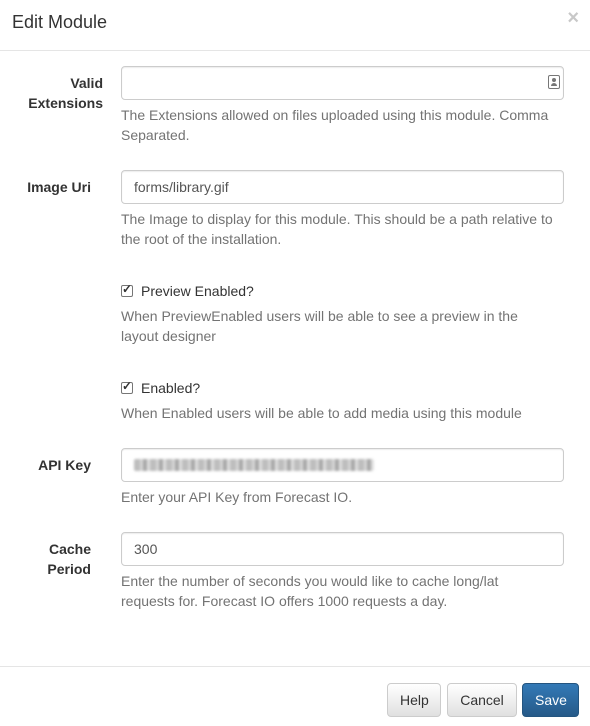 The height and width of the screenshot is (726, 590). Describe the element at coordinates (63, 93) in the screenshot. I see `valid-extensions-label: Valid Extensions` at that location.